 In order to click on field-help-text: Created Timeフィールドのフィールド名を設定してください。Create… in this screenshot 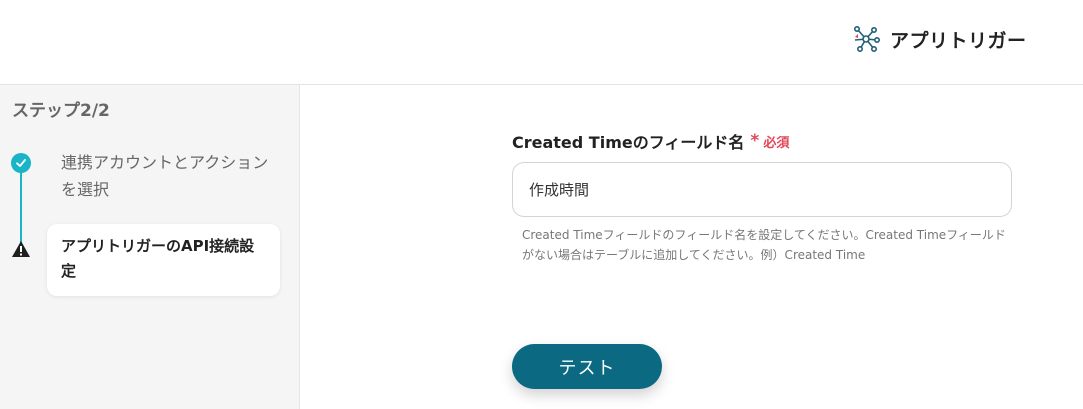, I will do `click(764, 245)`.